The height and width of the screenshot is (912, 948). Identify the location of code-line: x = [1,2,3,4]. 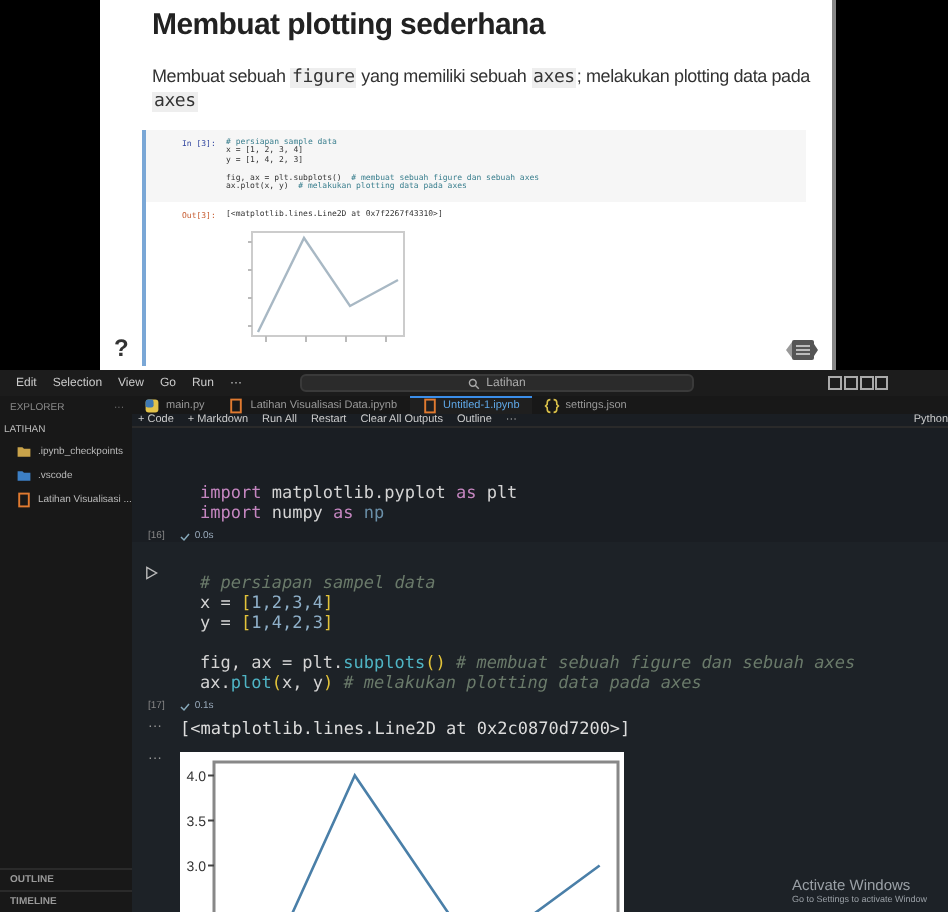
(267, 604).